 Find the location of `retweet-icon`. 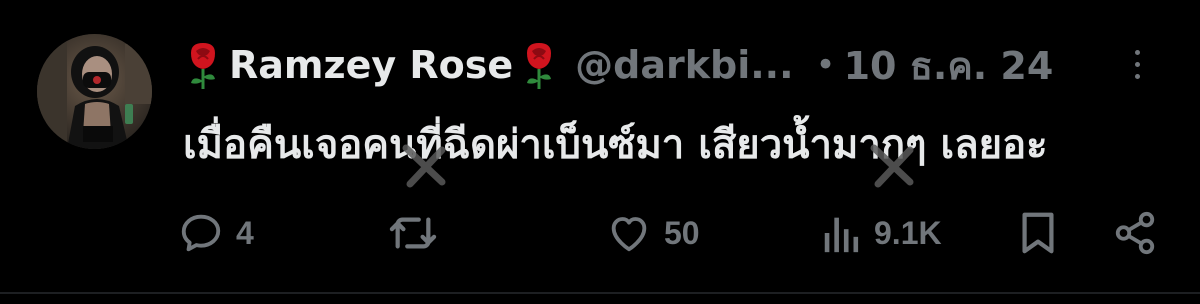

retweet-icon is located at coordinates (413, 233).